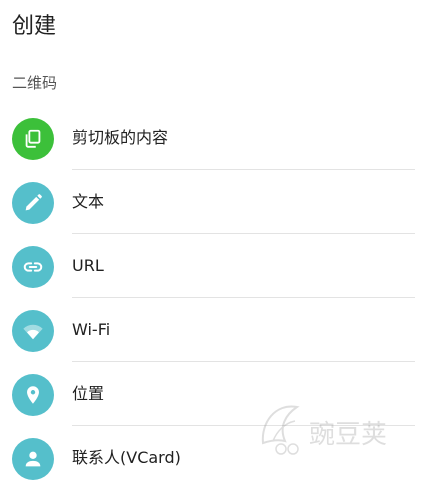  Describe the element at coordinates (212, 266) in the screenshot. I see `list-item-url: URL` at that location.